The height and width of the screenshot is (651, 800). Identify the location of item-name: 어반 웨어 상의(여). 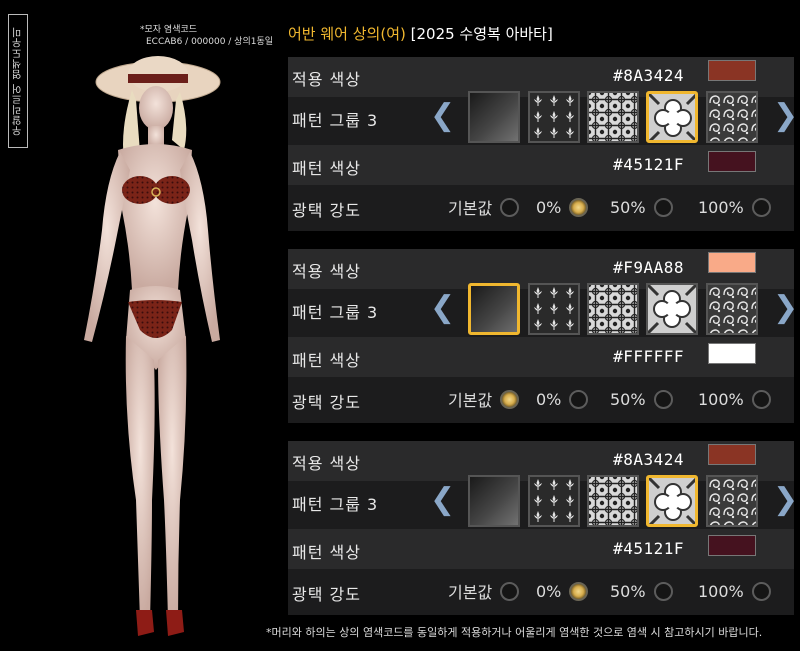
(347, 34).